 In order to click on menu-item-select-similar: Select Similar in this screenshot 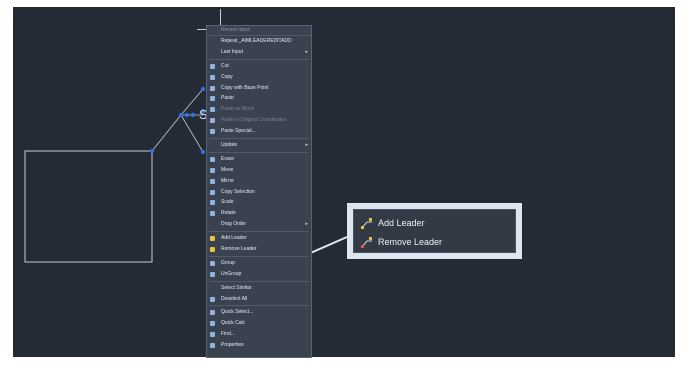, I will do `click(259, 288)`.